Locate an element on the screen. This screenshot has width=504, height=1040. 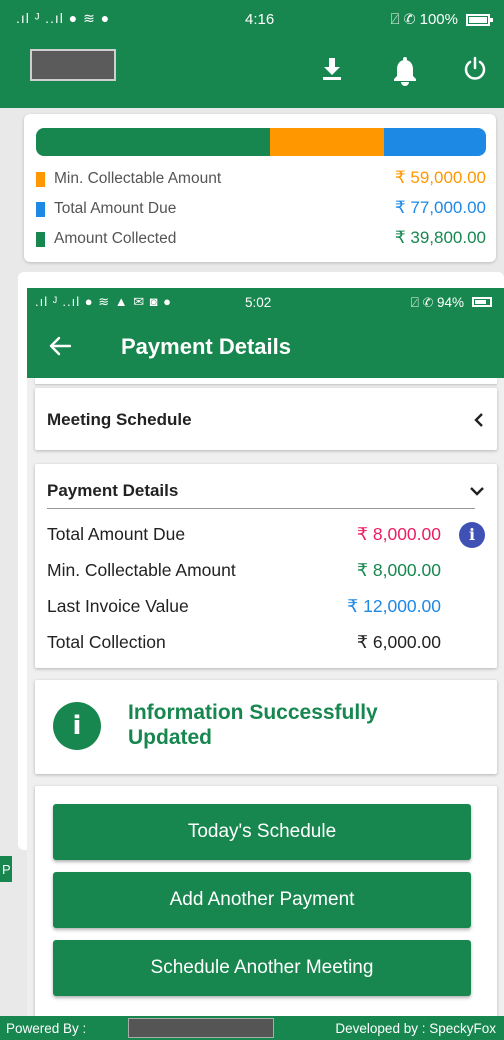
legend-row-min-collectable: Min. Collectable Amount ₹ 59,000.00 is located at coordinates (261, 178).